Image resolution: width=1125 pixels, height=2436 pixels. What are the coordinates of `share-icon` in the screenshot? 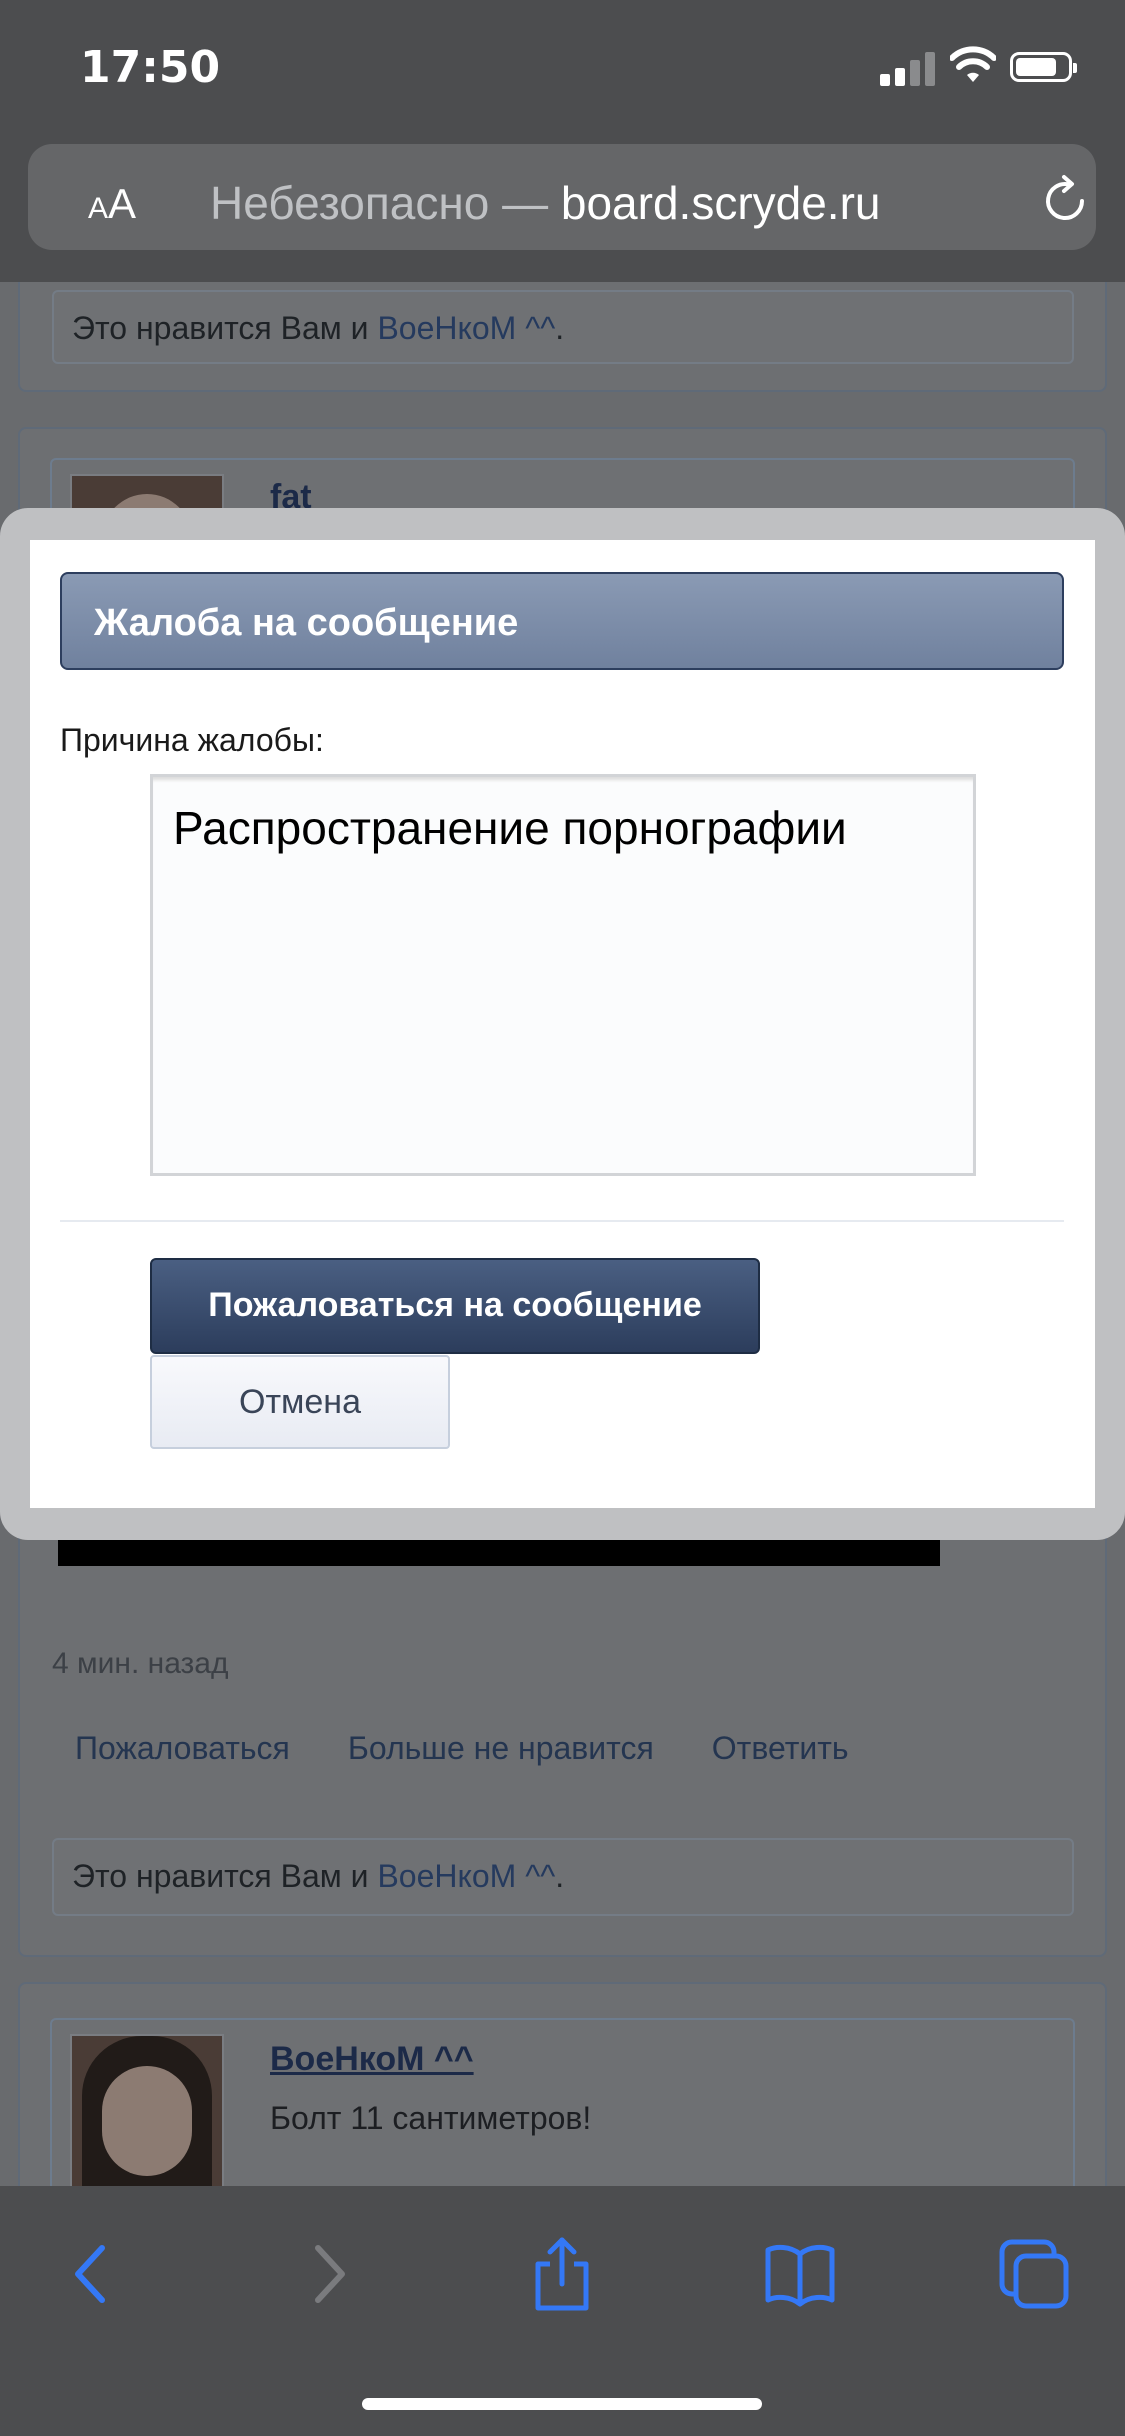 It's located at (562, 2274).